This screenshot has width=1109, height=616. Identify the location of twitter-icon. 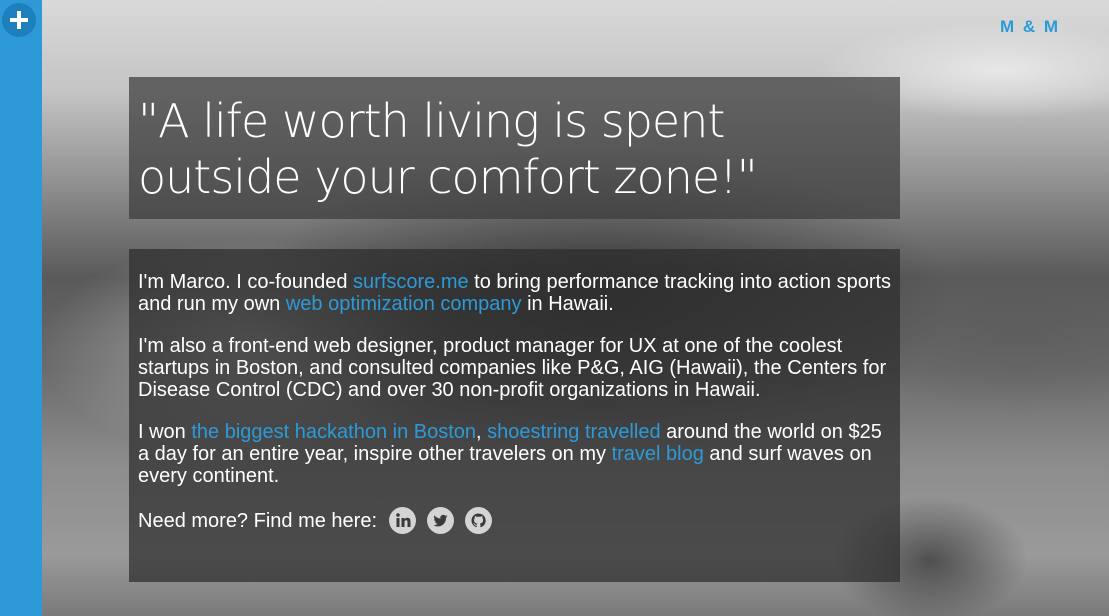
(440, 520).